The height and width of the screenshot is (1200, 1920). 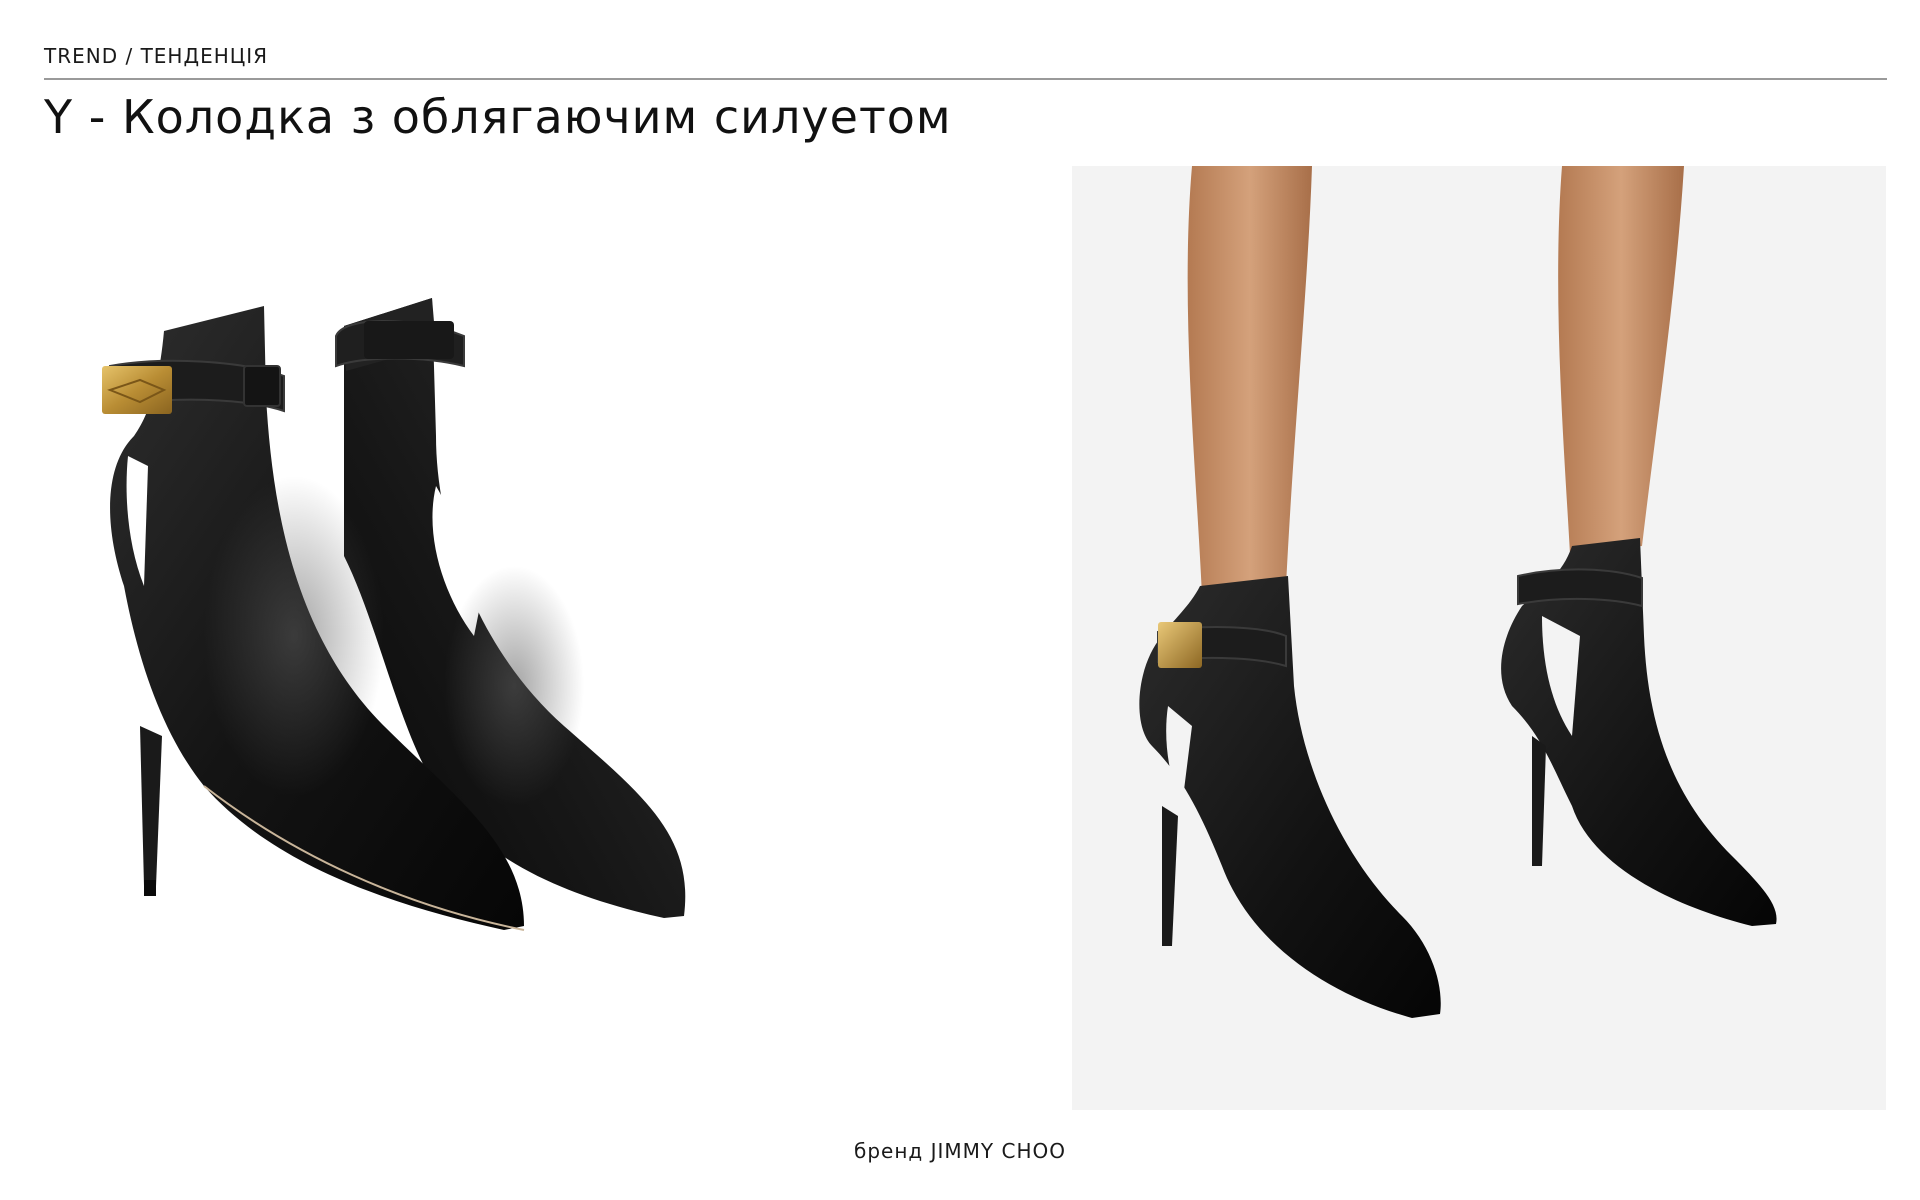 I want to click on section-kicker: TREND / ТЕНДЕНЦІЯ, so click(x=156, y=56).